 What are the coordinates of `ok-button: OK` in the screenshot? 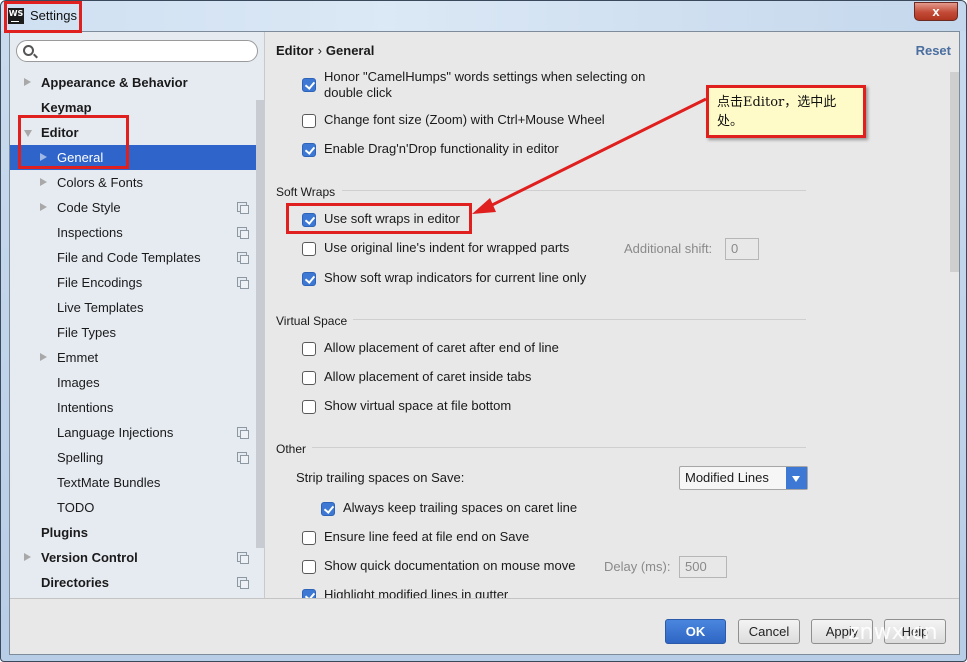 It's located at (695, 631).